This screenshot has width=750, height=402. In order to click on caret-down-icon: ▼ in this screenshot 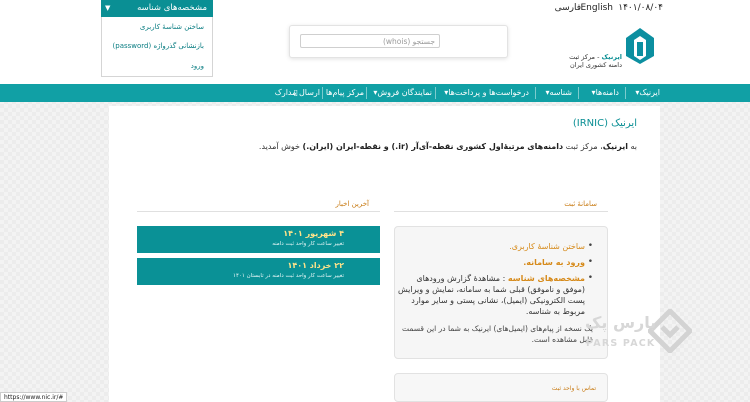, I will do `click(108, 8)`.